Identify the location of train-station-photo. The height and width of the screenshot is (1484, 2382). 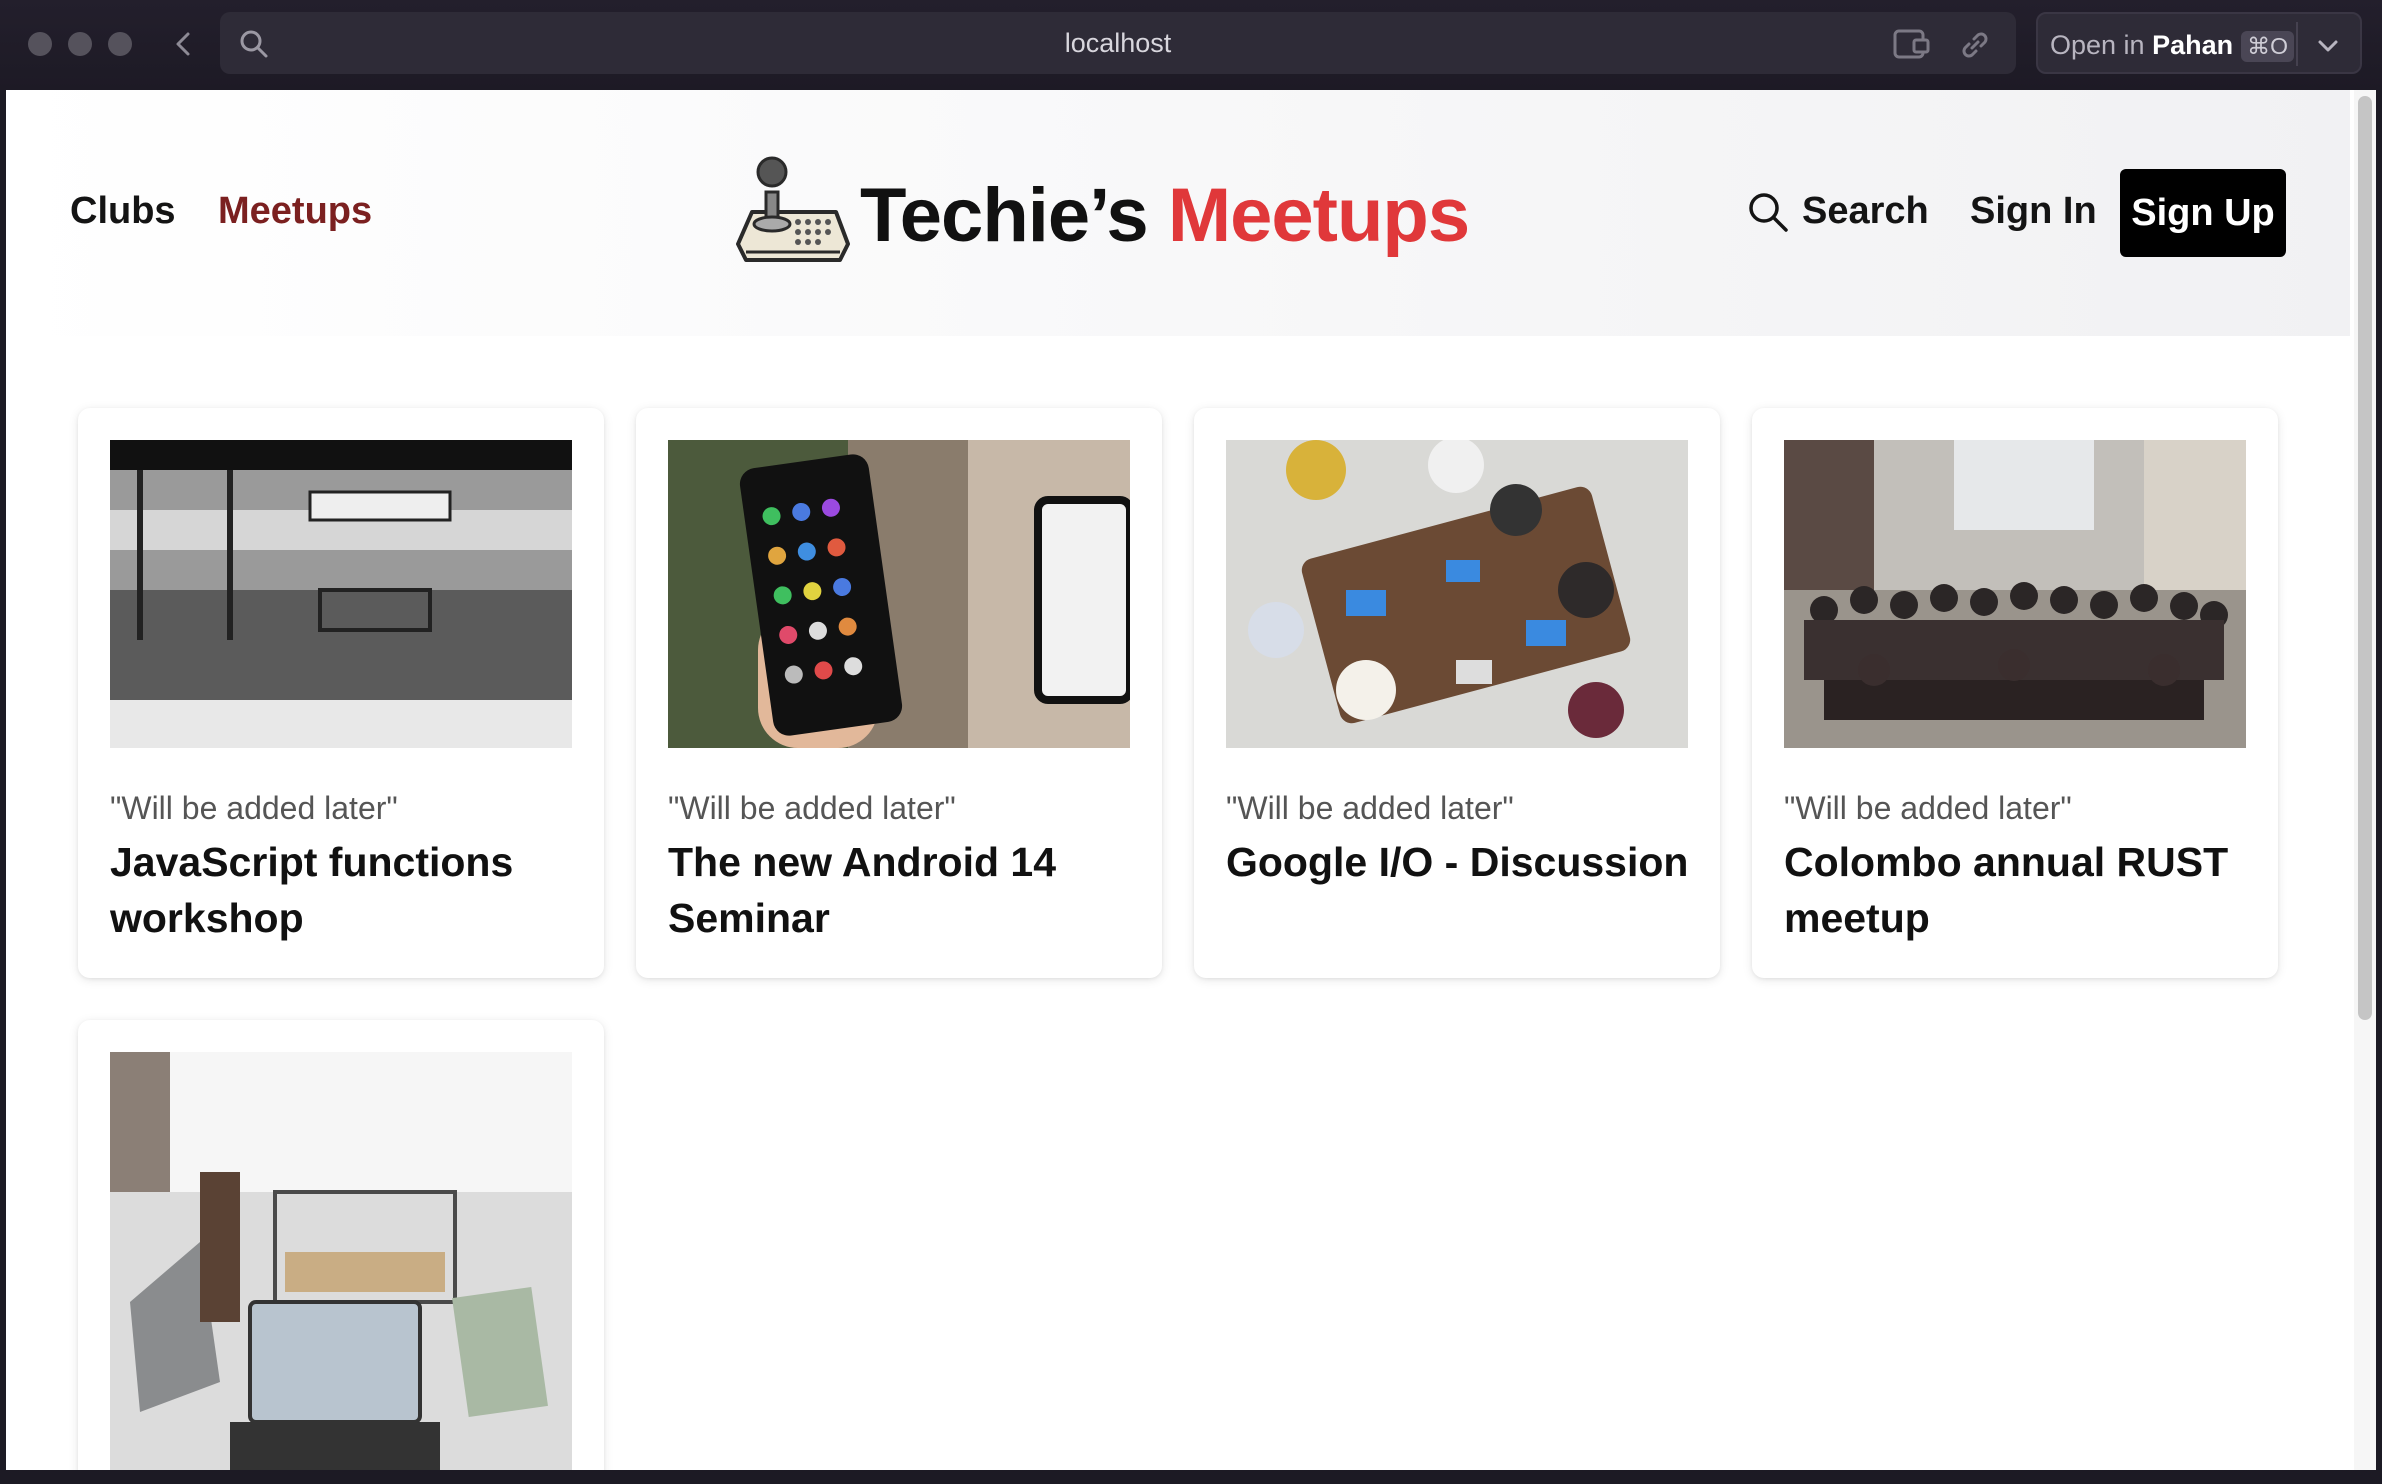
(341, 594).